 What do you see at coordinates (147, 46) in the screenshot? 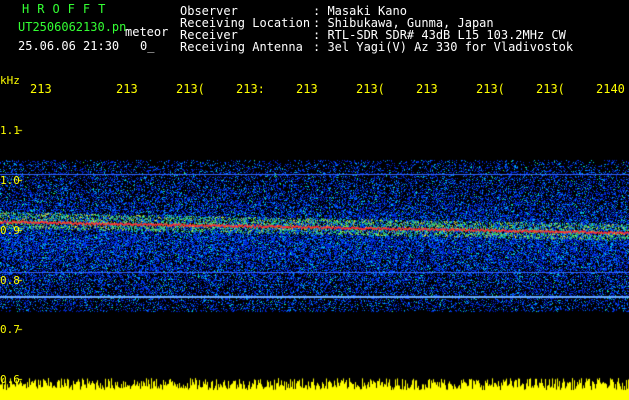
I see `count-text: 0_` at bounding box center [147, 46].